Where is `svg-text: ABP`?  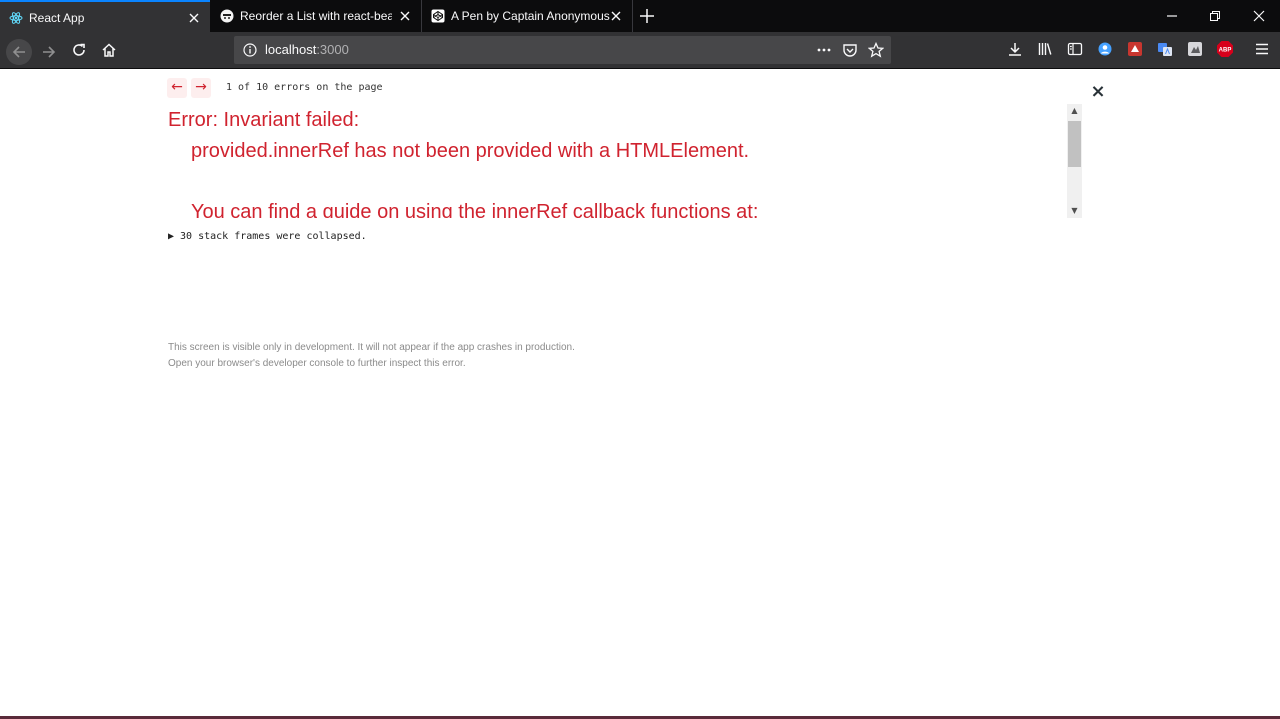
svg-text: ABP is located at coordinates (1225, 51).